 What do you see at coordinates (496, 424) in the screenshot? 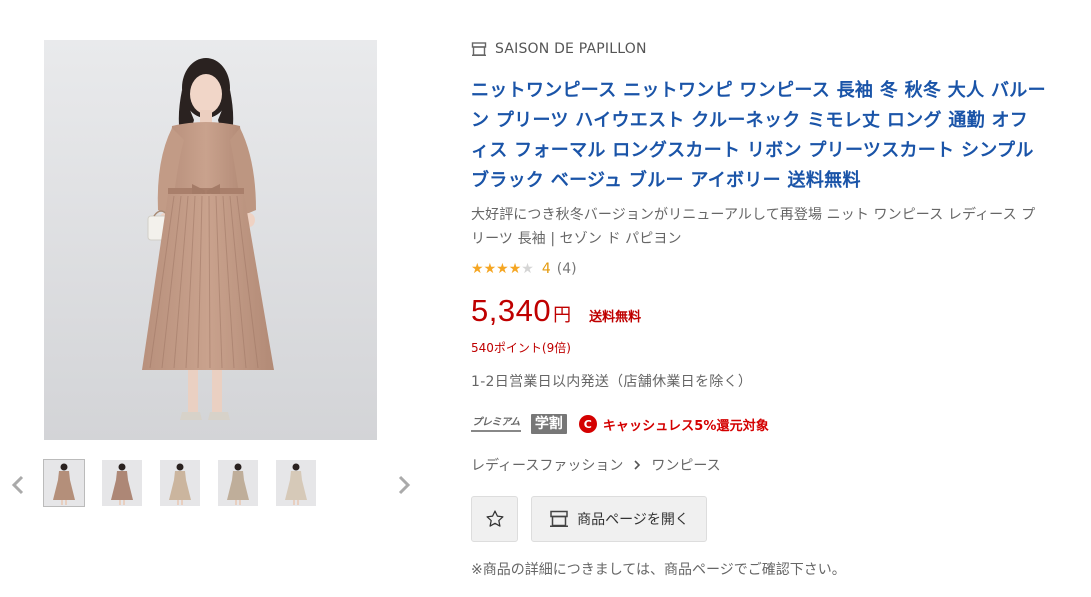
I see `premium-badge: プレミアム` at bounding box center [496, 424].